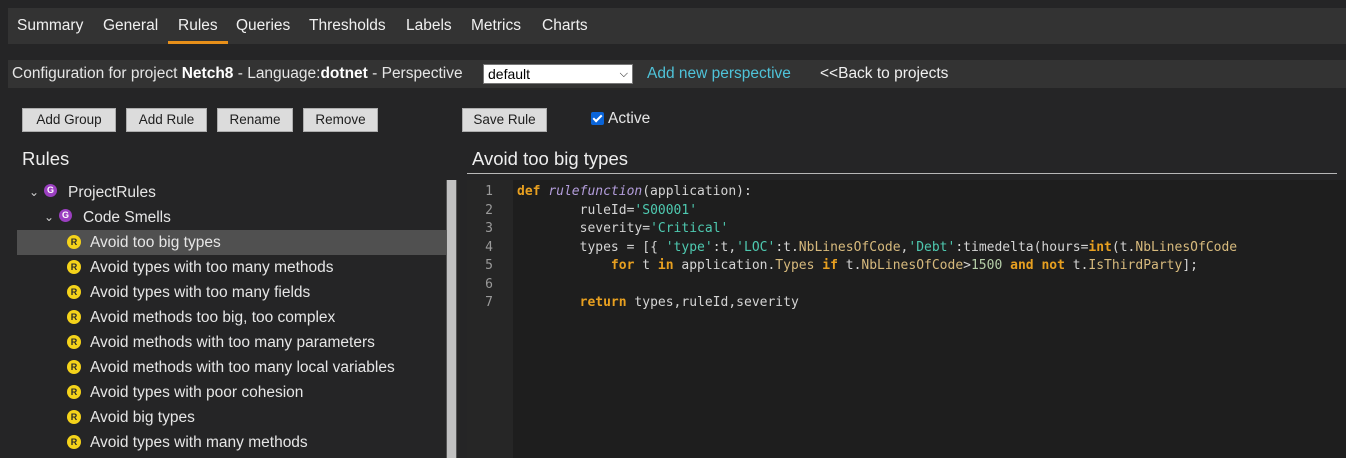  Describe the element at coordinates (623, 74) in the screenshot. I see `chevron-down-icon: ⌵` at that location.